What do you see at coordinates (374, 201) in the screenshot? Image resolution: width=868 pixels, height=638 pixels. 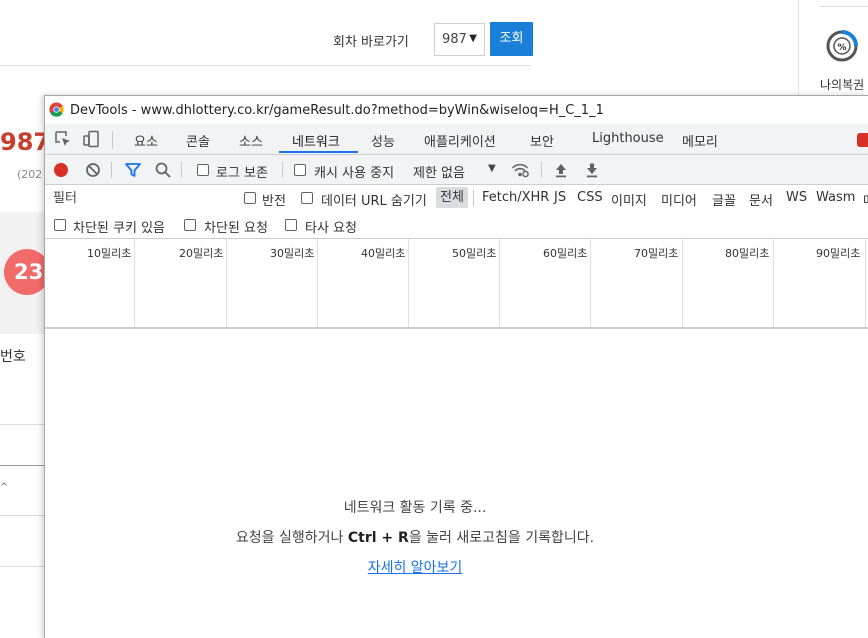 I see `hide-data-urls-label: 데이터 URL 숨기기` at bounding box center [374, 201].